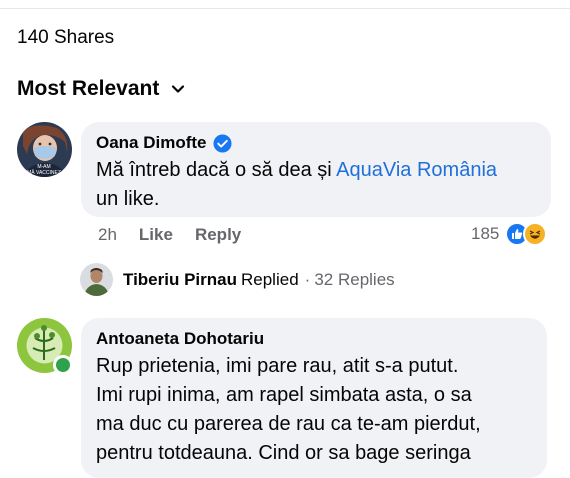 This screenshot has width=570, height=478. I want to click on chevron-down-icon, so click(178, 89).